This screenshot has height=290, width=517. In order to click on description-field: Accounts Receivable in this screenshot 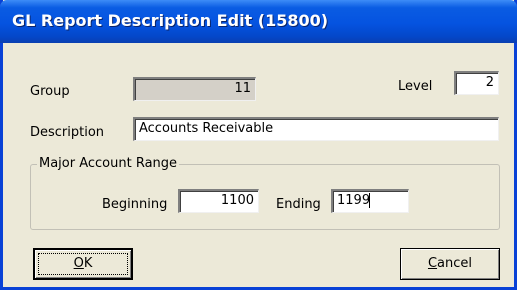, I will do `click(316, 129)`.